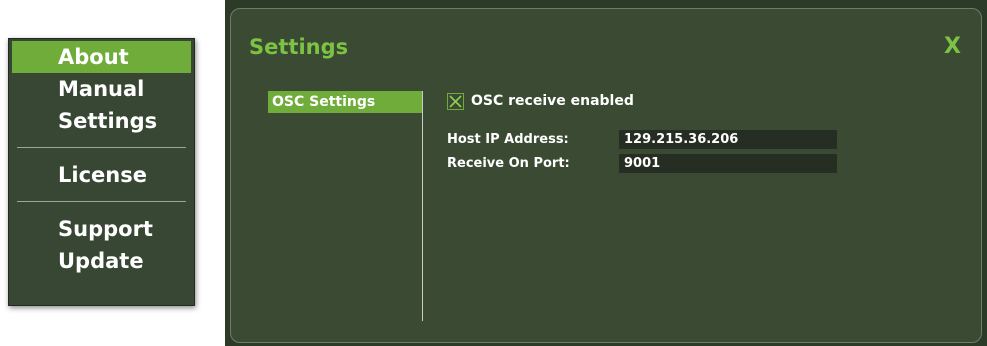  What do you see at coordinates (101, 121) in the screenshot?
I see `menu-item-settings: Settings` at bounding box center [101, 121].